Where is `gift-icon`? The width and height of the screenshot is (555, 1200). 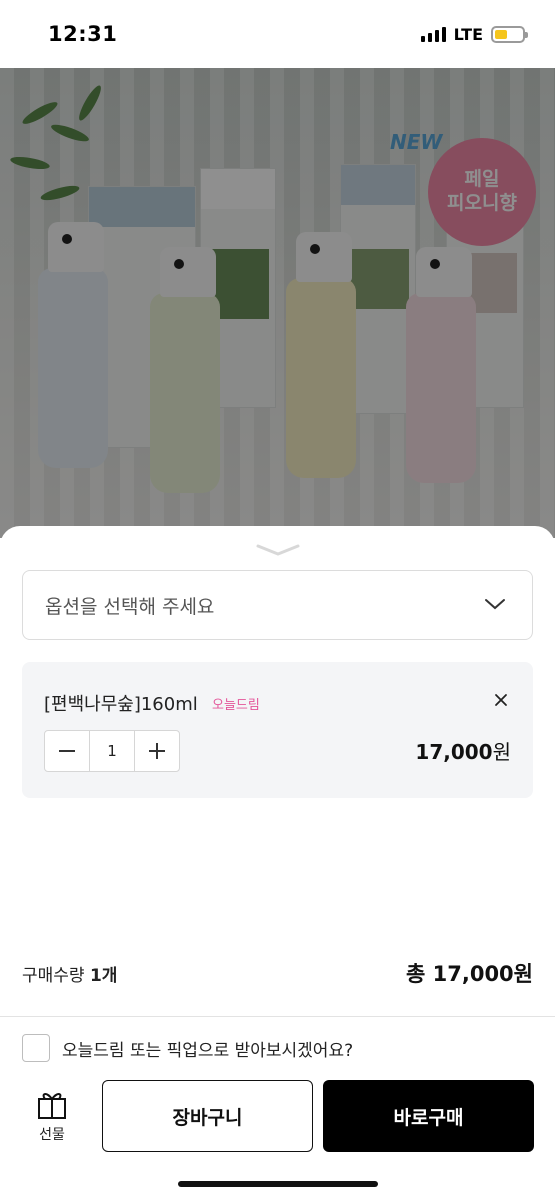
gift-icon is located at coordinates (52, 1106).